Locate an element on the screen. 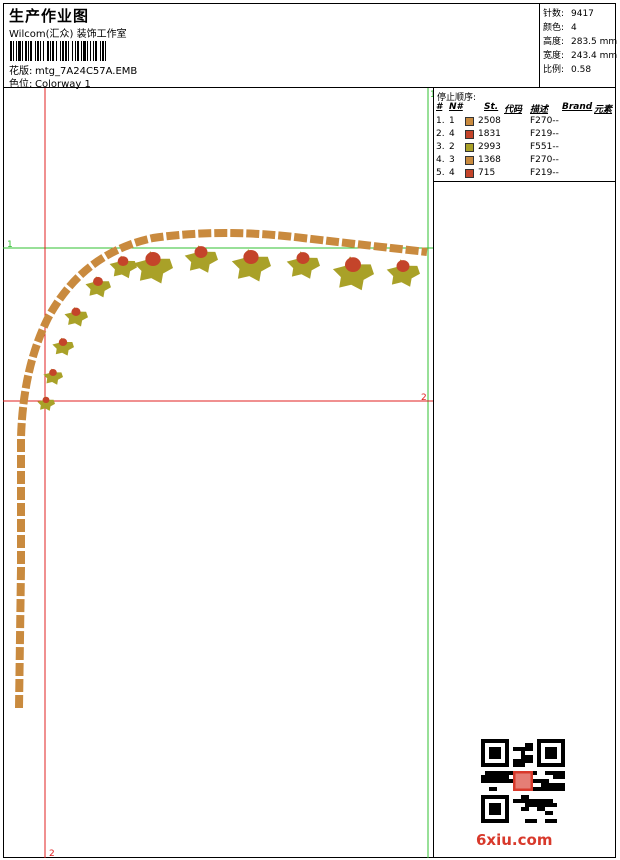  col-header-needle: N# is located at coordinates (456, 107).